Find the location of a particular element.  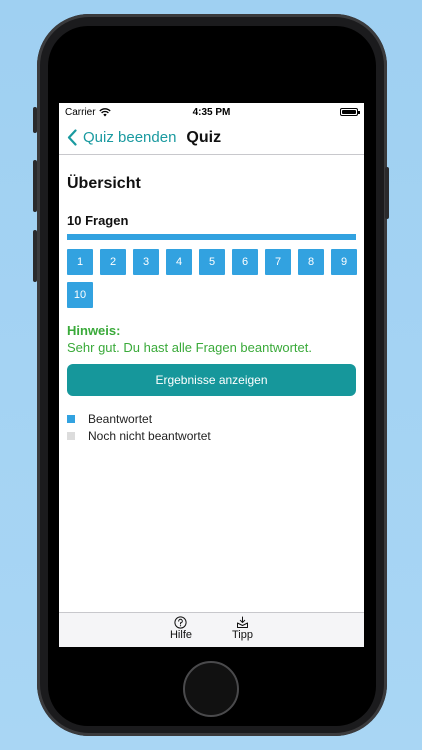

legend-swatch-answered is located at coordinates (71, 418).